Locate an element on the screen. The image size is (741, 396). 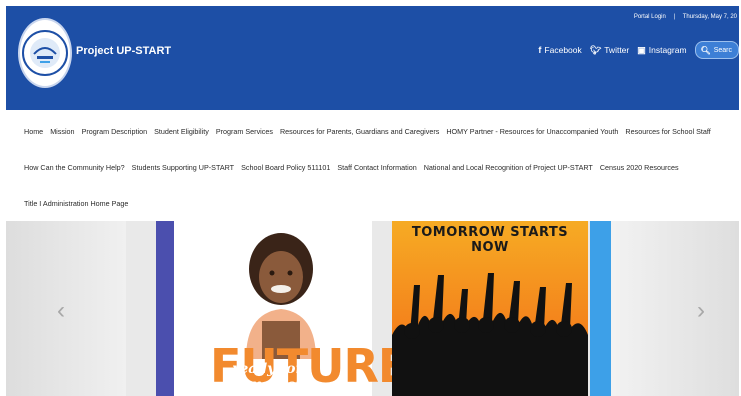
site-title: Project UP-START is located at coordinates (123, 51).